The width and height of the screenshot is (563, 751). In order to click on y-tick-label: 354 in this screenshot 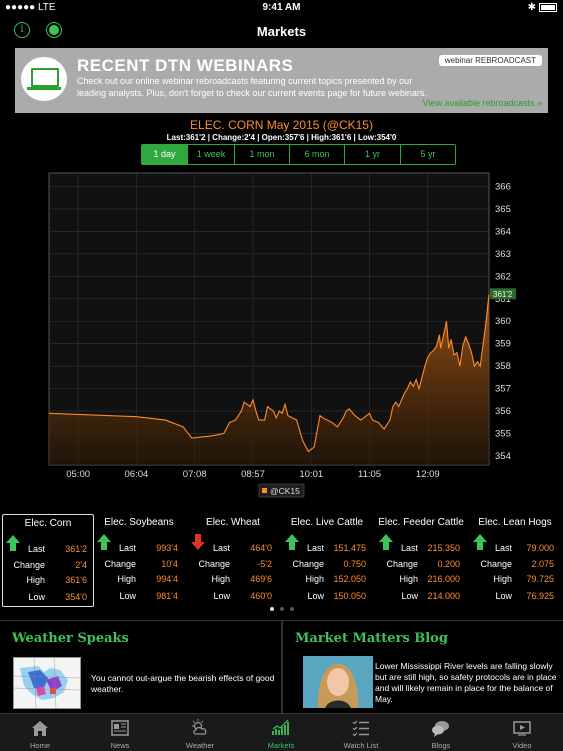, I will do `click(503, 456)`.